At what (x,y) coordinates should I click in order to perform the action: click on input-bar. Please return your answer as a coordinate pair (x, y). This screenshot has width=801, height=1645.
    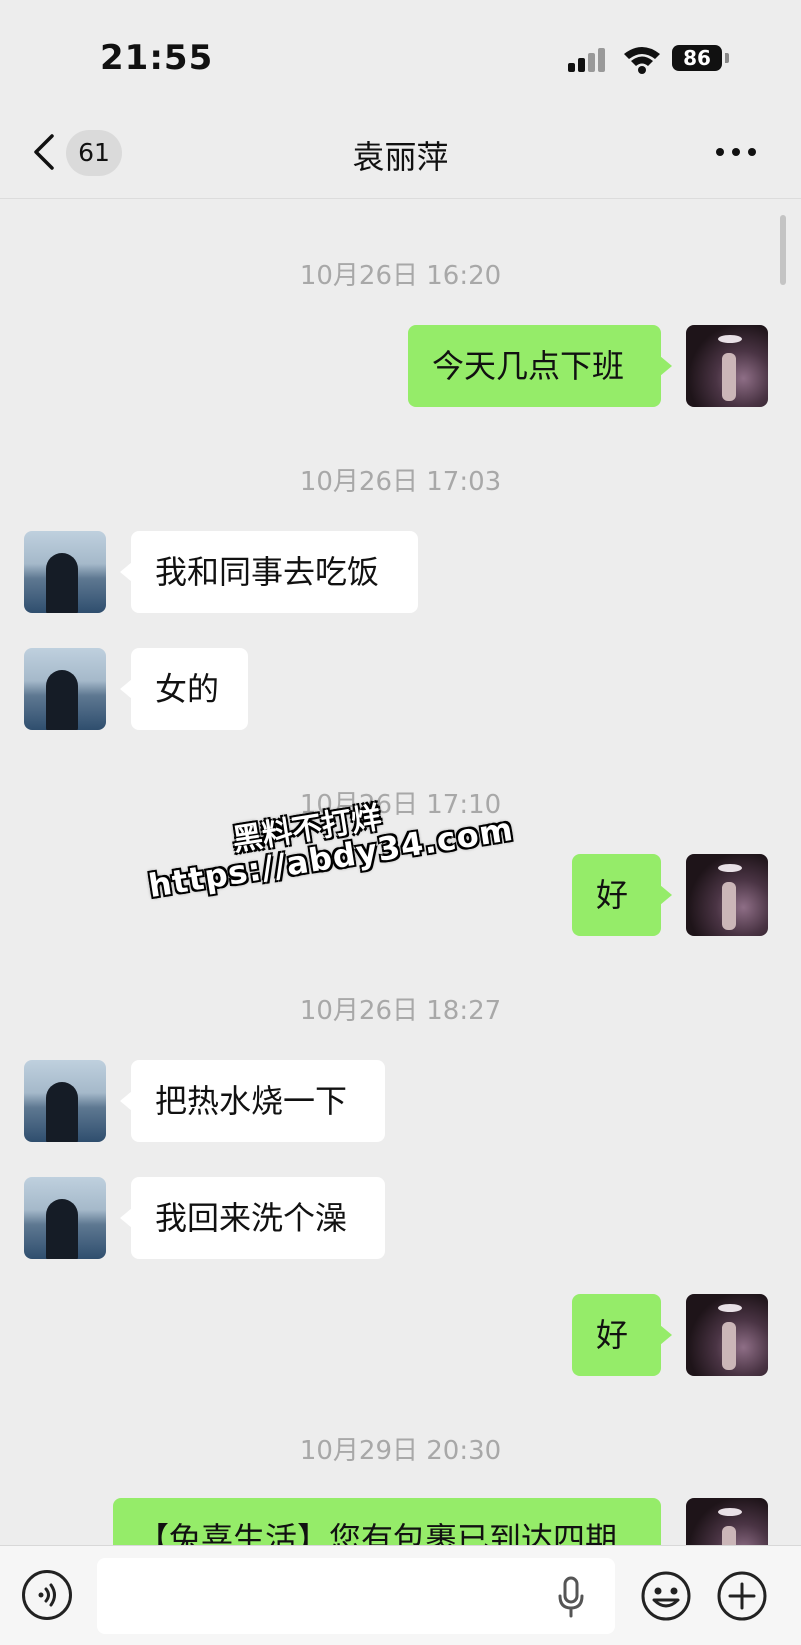
    Looking at the image, I should click on (400, 1595).